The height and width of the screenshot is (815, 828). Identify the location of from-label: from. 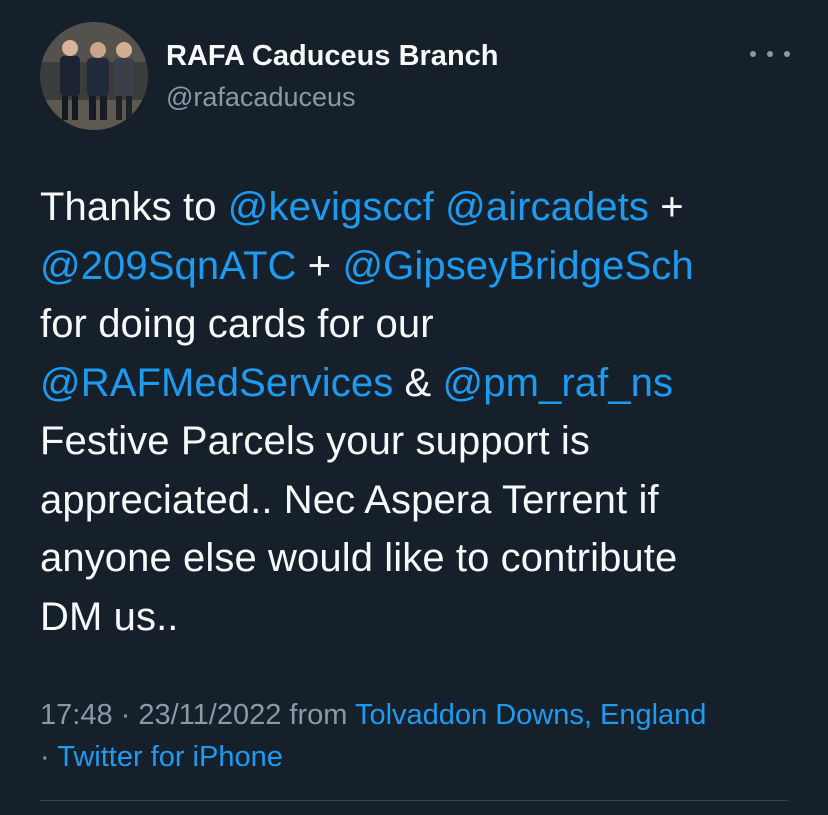
(318, 715).